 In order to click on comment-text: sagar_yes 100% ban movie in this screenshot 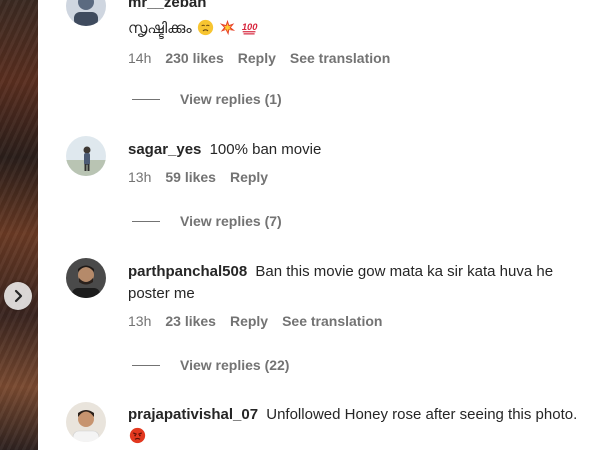, I will do `click(362, 150)`.